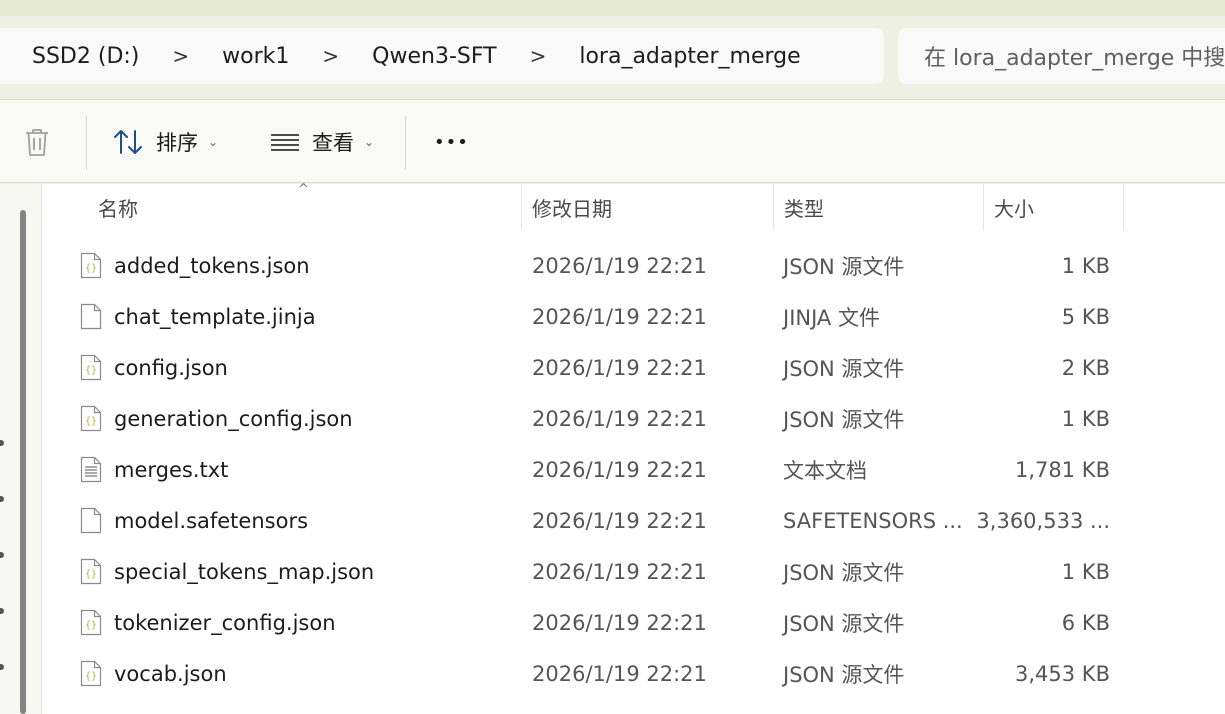  What do you see at coordinates (211, 520) in the screenshot?
I see `file-name: model.safetensors` at bounding box center [211, 520].